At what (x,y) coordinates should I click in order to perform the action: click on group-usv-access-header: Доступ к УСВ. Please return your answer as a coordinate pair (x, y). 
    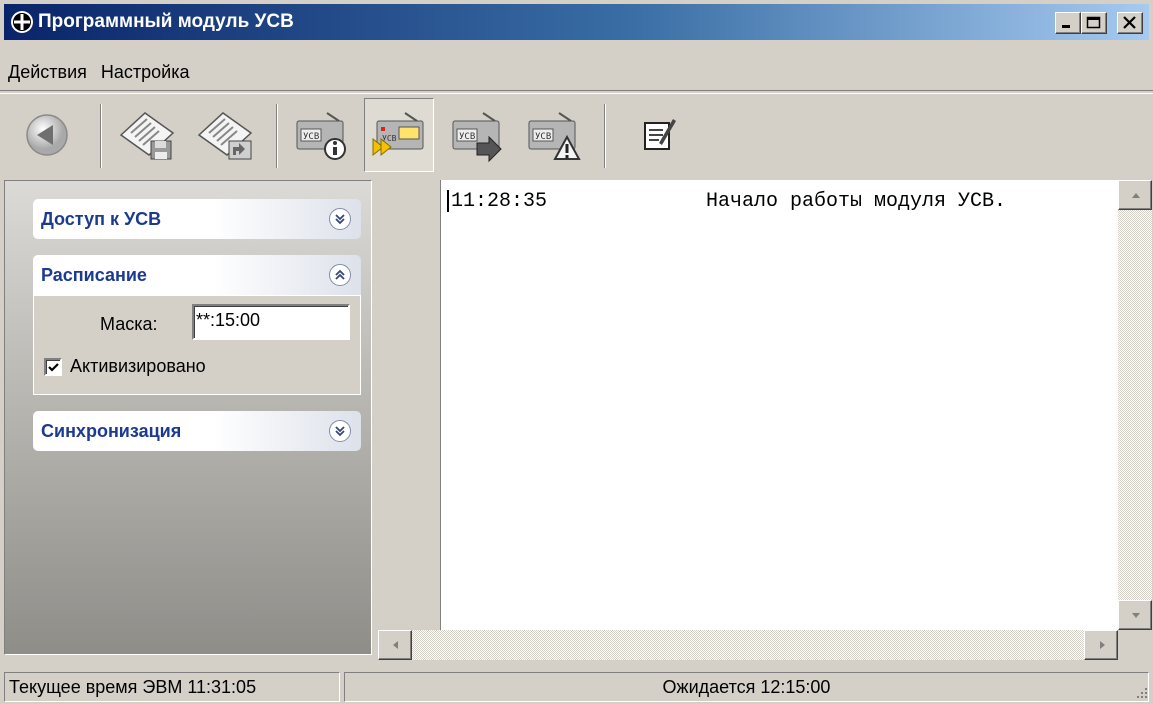
    Looking at the image, I should click on (197, 219).